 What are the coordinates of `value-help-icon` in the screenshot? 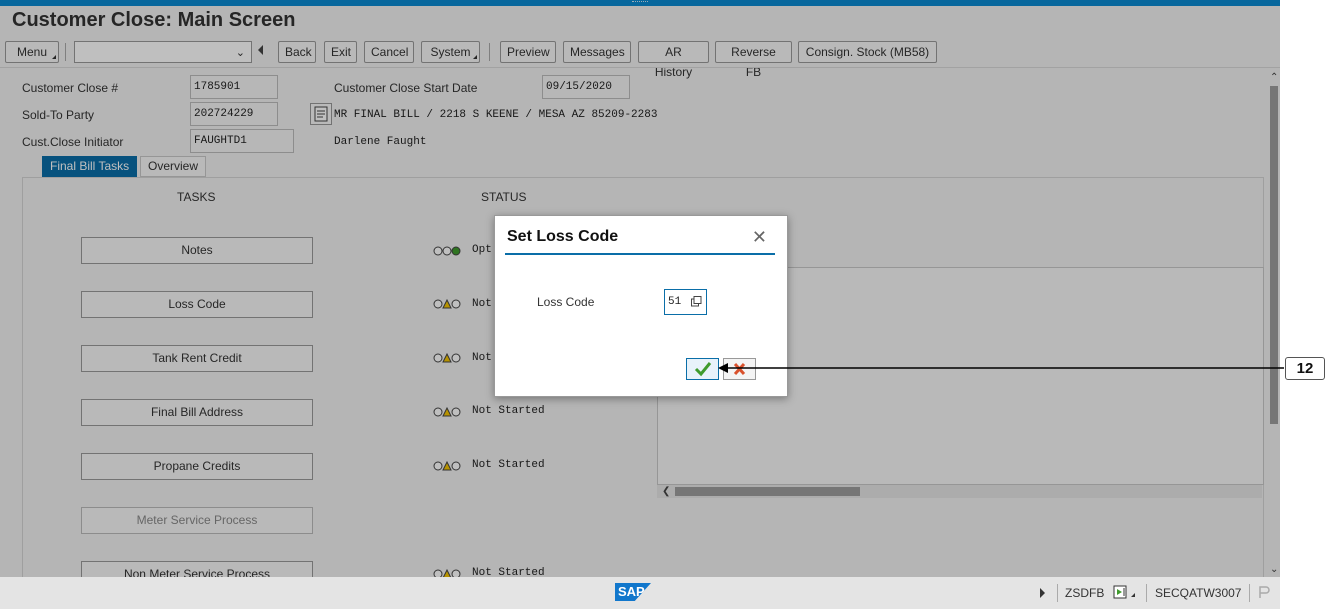 It's located at (696, 301).